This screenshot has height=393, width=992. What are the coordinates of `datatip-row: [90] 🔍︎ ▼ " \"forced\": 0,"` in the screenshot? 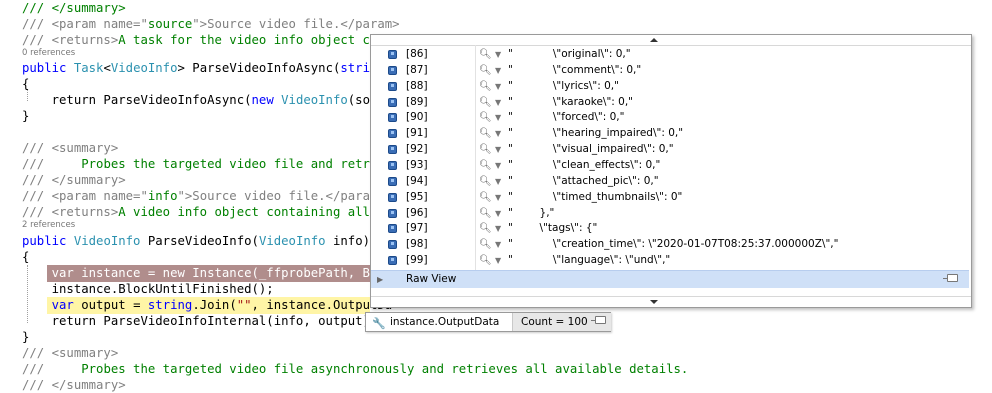 It's located at (671, 118).